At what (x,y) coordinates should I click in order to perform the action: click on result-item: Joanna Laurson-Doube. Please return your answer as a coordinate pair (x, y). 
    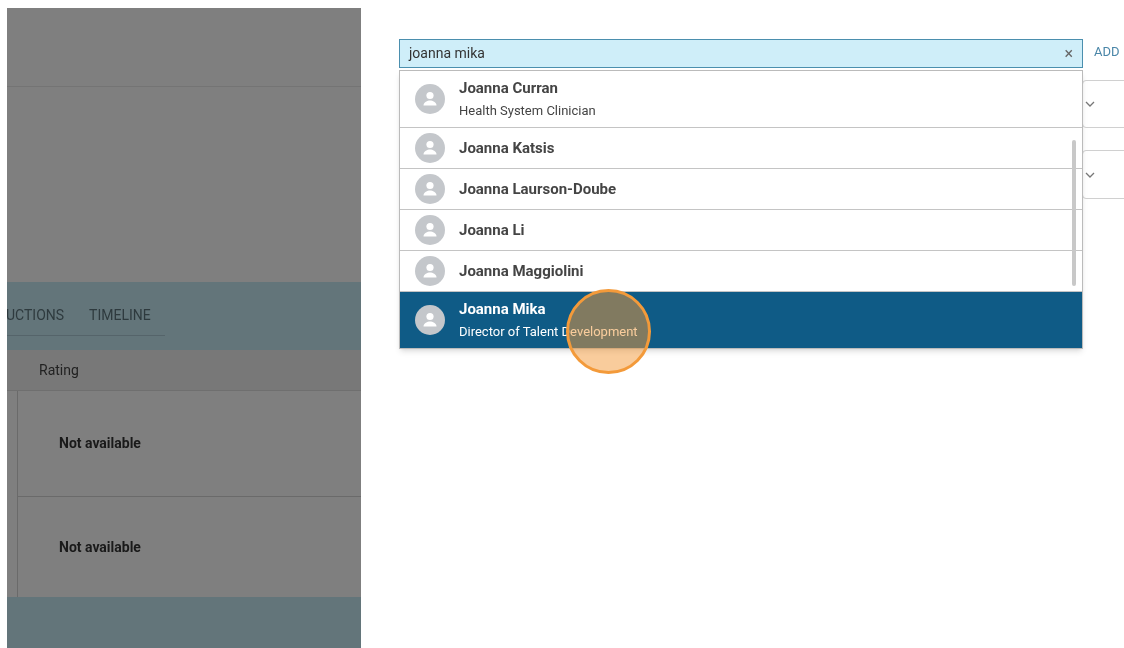
    Looking at the image, I should click on (741, 189).